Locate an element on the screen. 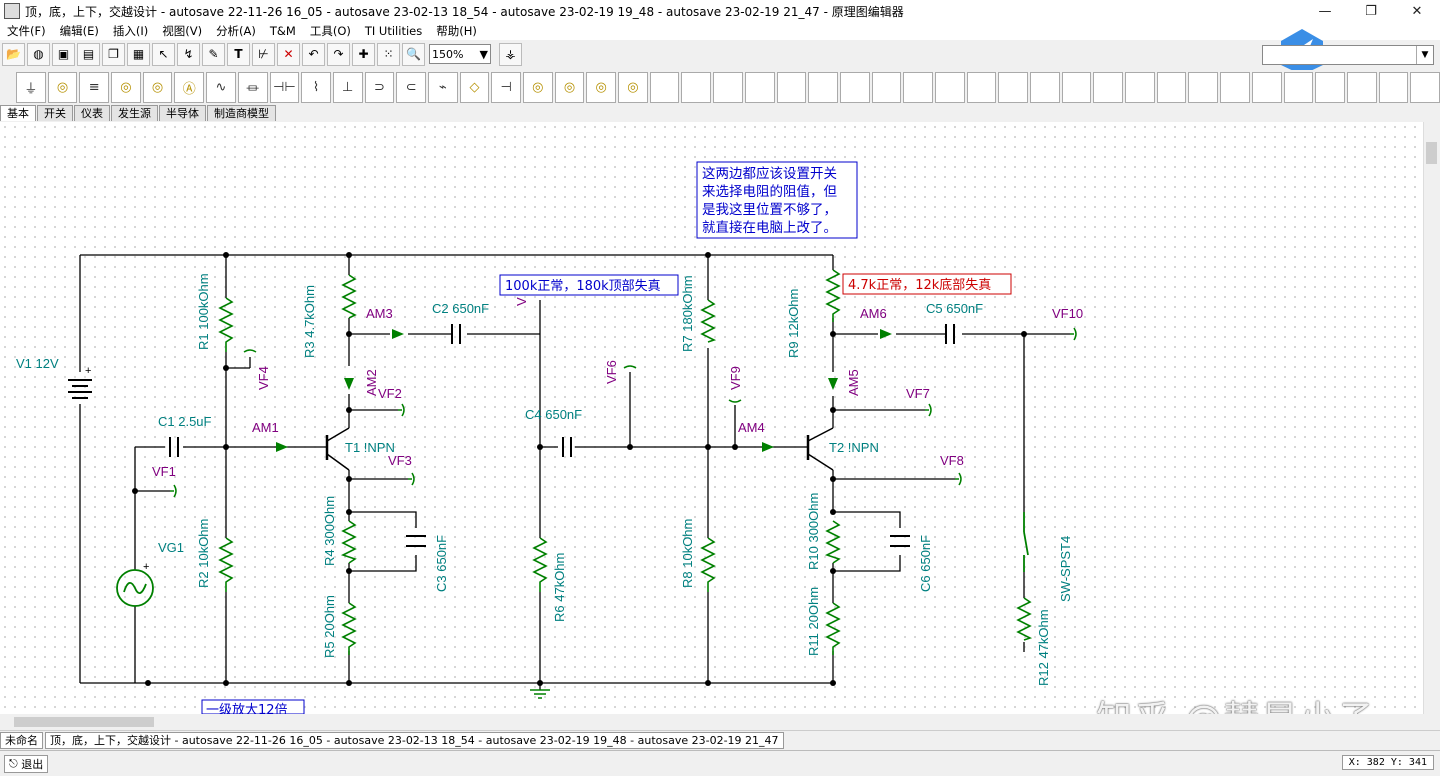 This screenshot has width=1440, height=776. undo-icon: ↶ is located at coordinates (313, 54).